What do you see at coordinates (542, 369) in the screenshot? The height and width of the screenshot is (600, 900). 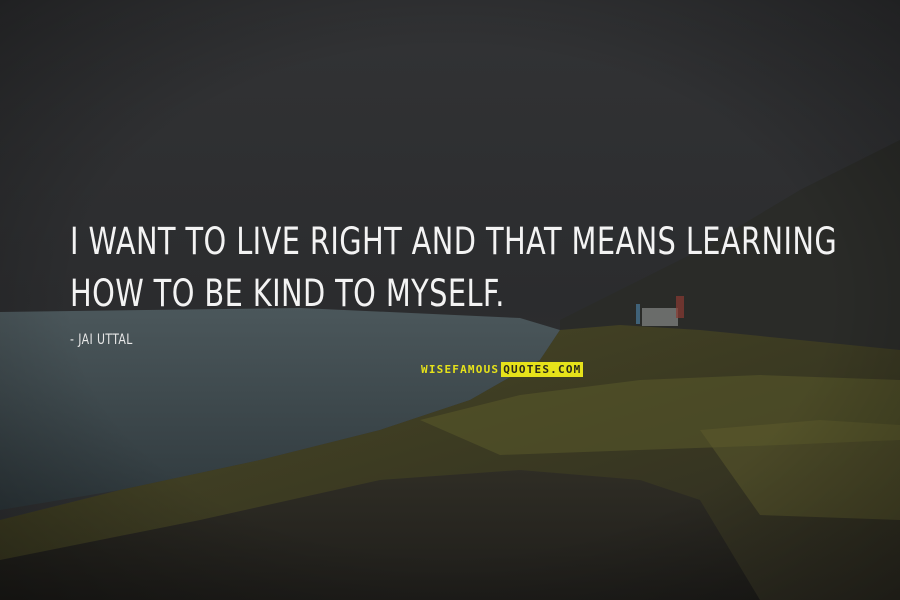 I see `watermark-right: QUOTES.COM` at bounding box center [542, 369].